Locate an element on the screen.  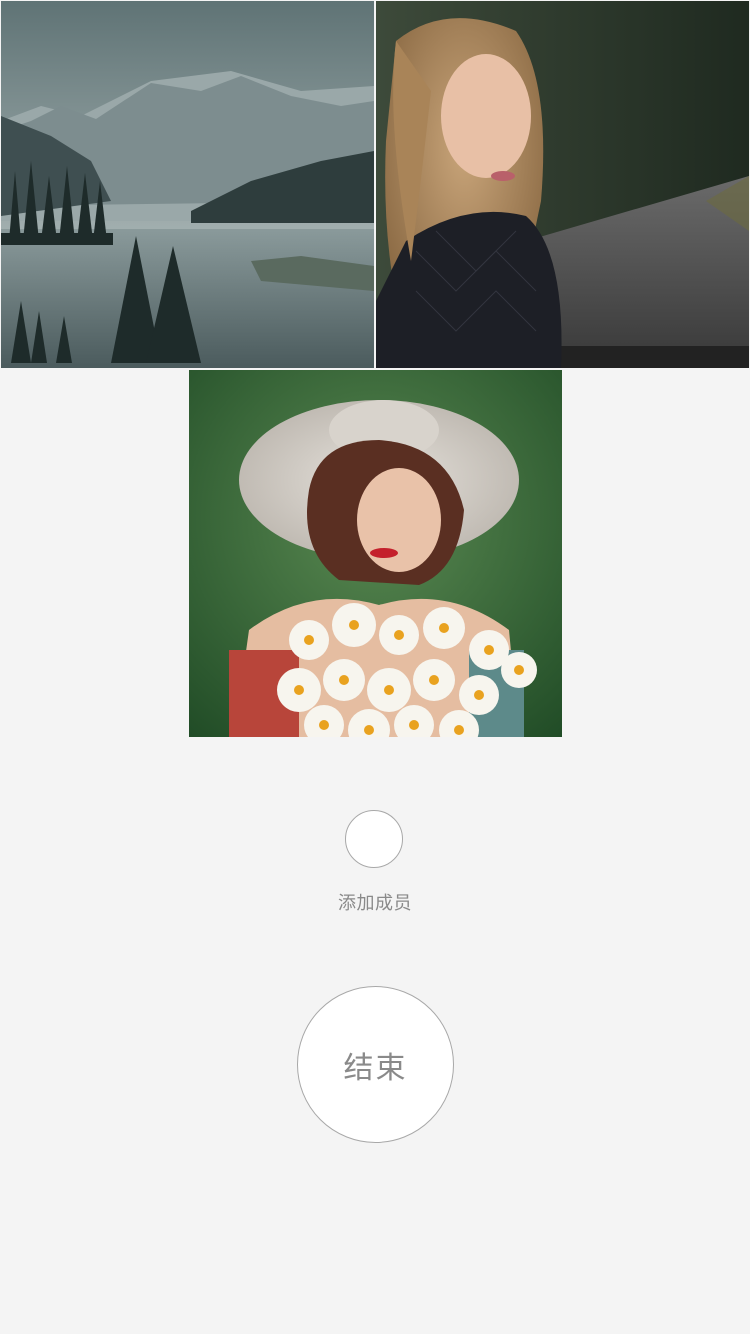
end-call-button: 结束 is located at coordinates (375, 1064).